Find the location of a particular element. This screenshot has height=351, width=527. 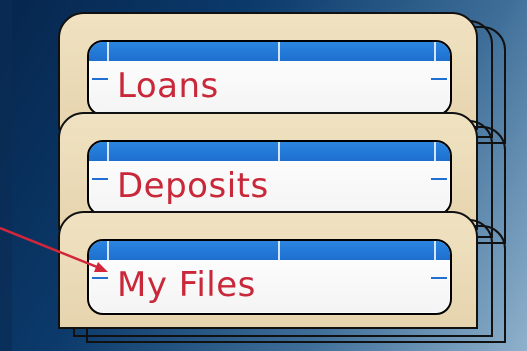

folder-label-deposits: Deposits is located at coordinates (193, 186).